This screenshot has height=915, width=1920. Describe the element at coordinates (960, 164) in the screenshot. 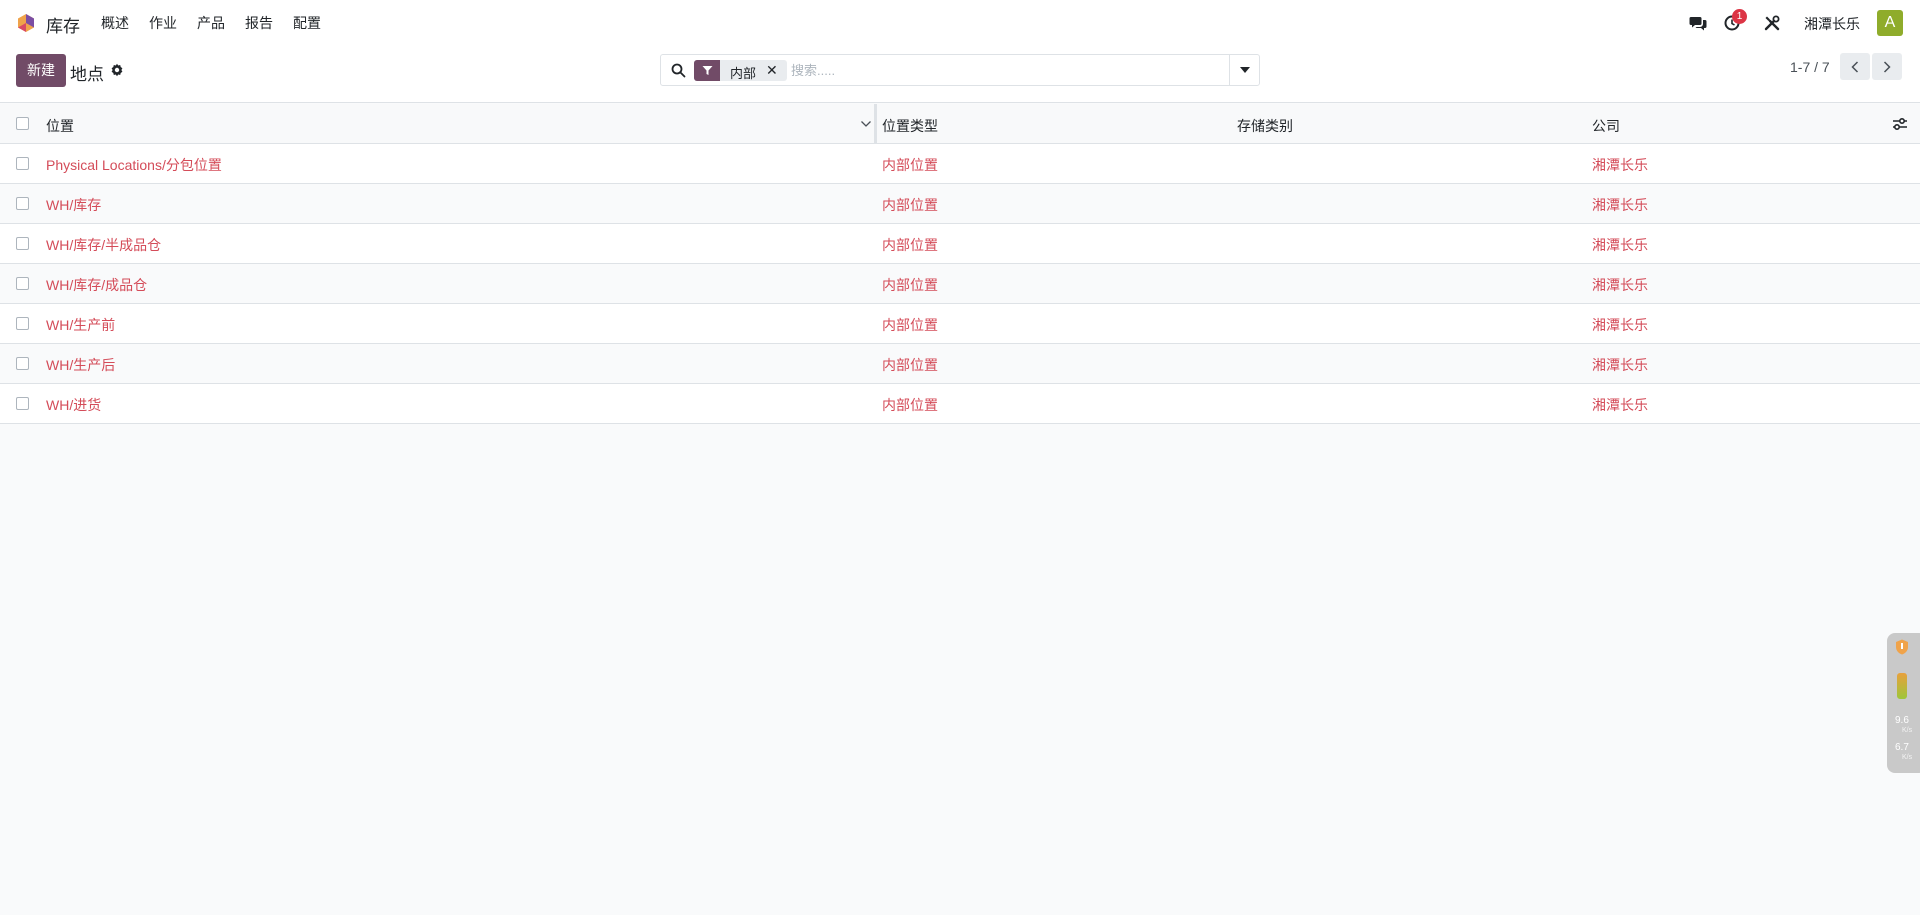

I see `table-row: Physical Locations/分包位置 内部位置 湘潭长乐` at that location.